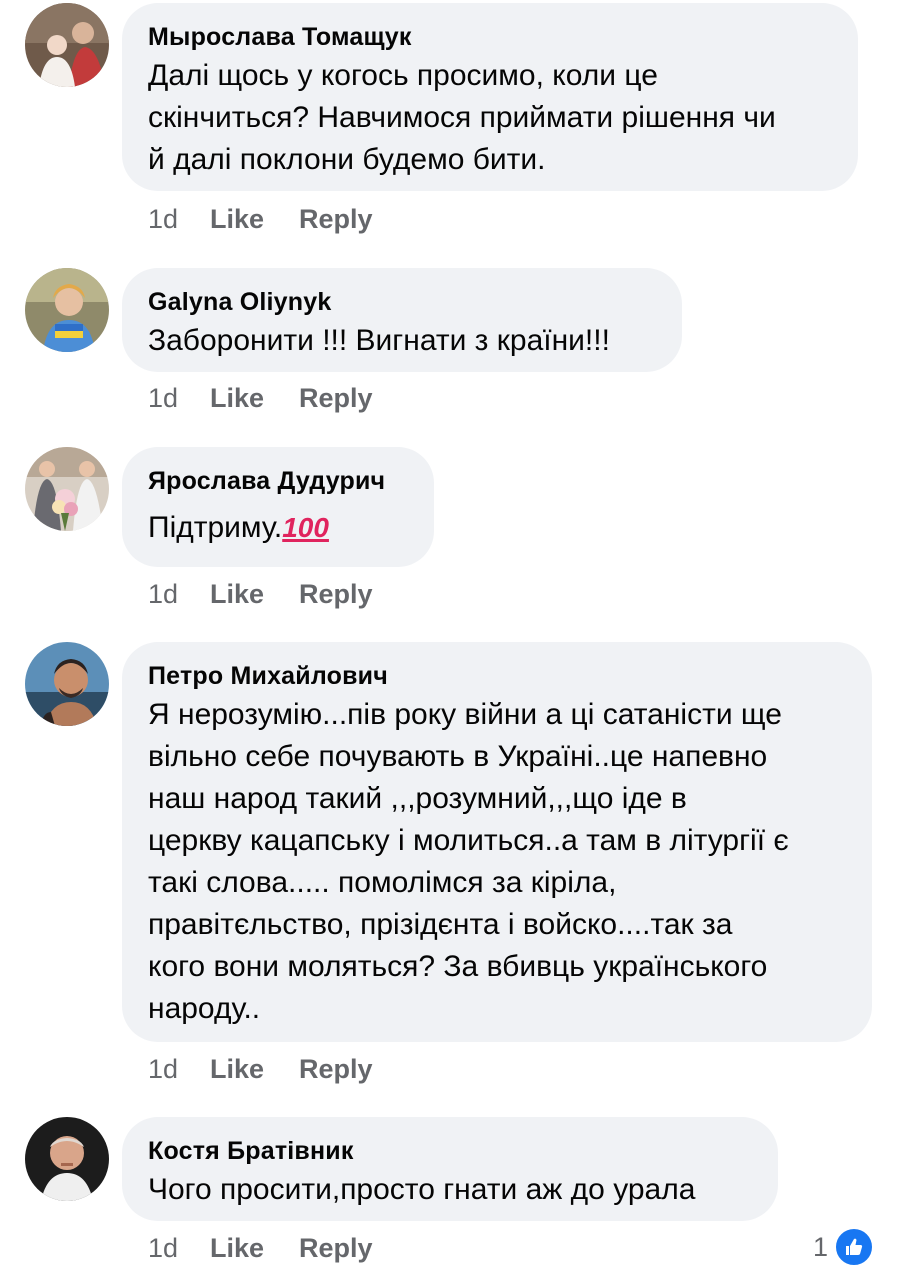  What do you see at coordinates (450, 1151) in the screenshot?
I see `comment-author: Костя Братівник` at bounding box center [450, 1151].